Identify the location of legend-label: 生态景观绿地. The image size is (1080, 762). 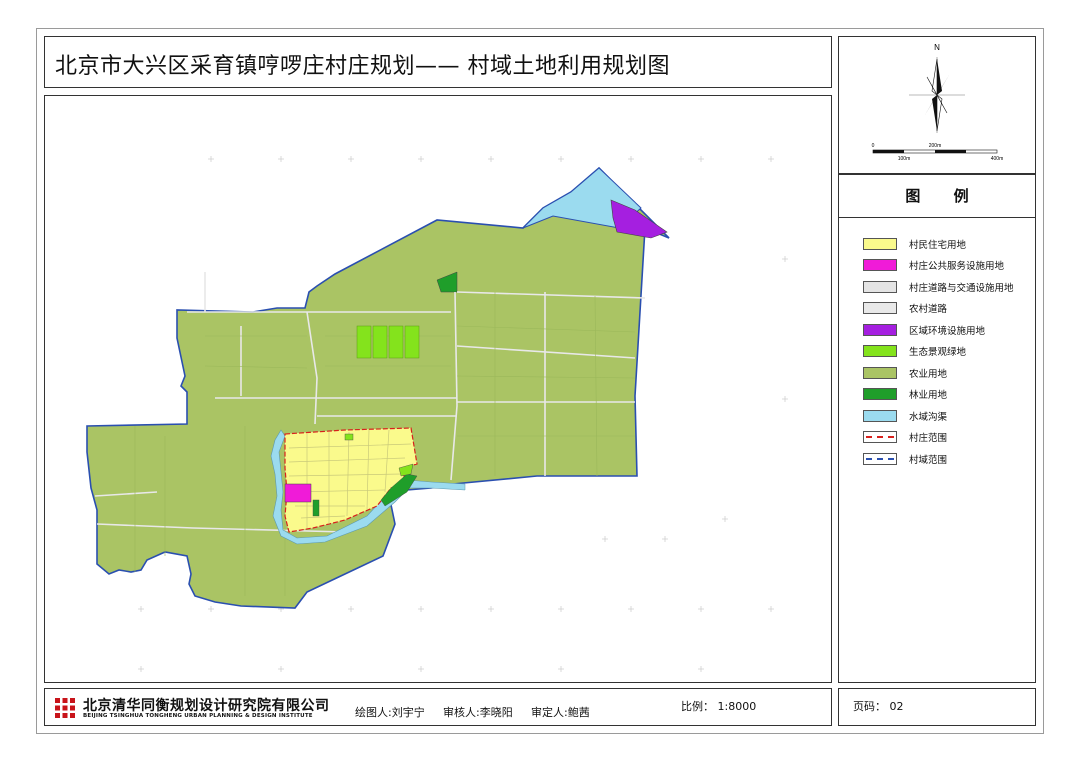
(938, 353).